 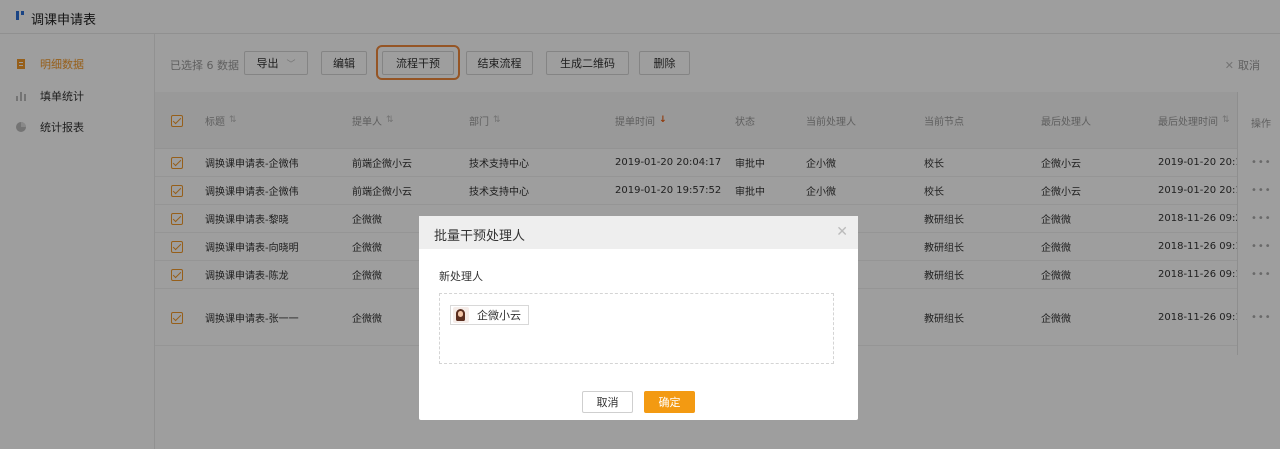 I want to click on close-icon: ✕, so click(x=842, y=232).